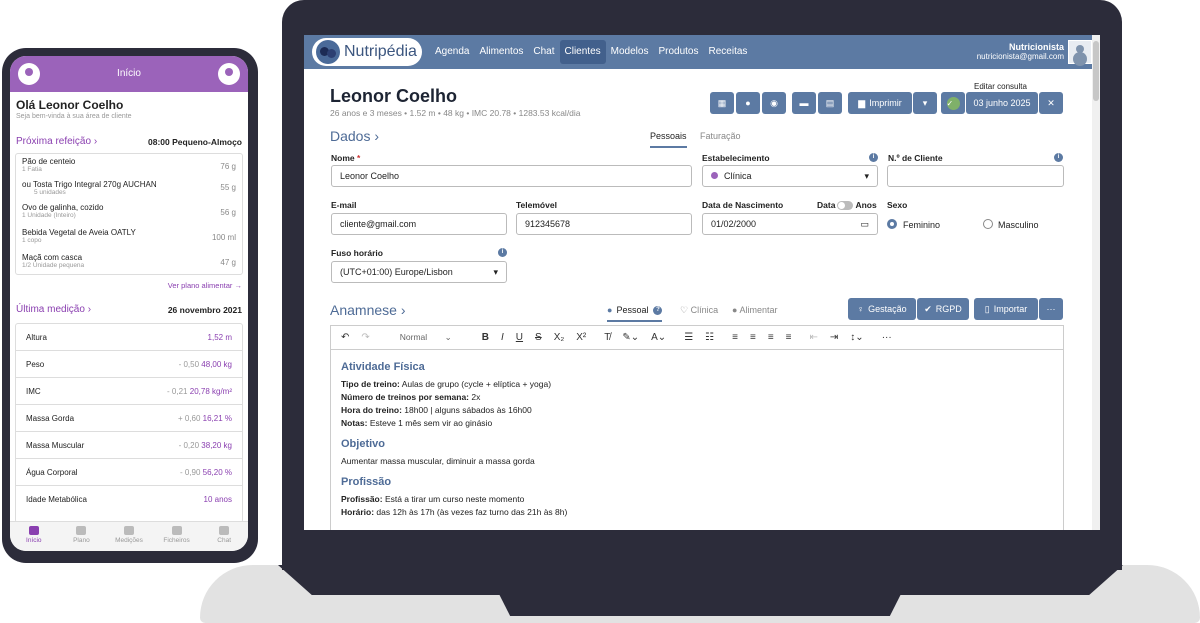 Image resolution: width=1200 pixels, height=623 pixels. What do you see at coordinates (419, 224) in the screenshot?
I see `email-field: cliente@gmail.com` at bounding box center [419, 224].